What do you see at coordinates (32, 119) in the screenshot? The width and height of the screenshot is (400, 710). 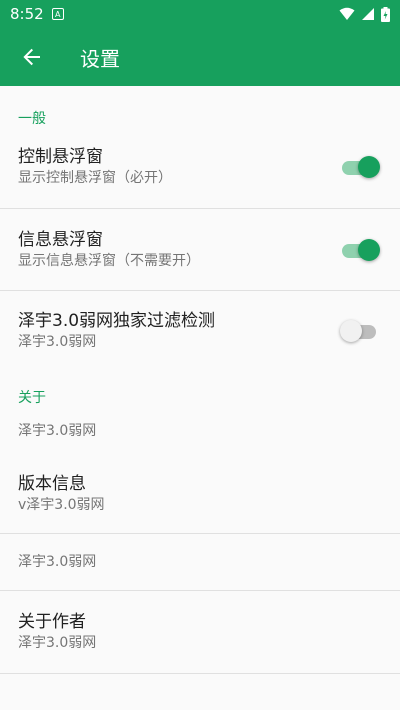 I see `section-header-general: 一般` at bounding box center [32, 119].